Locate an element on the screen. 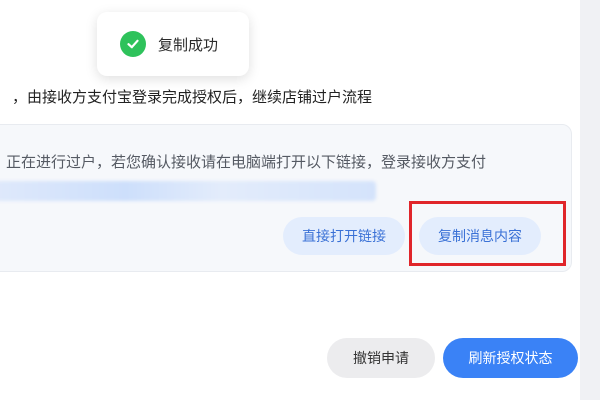 The height and width of the screenshot is (400, 600). cancel-request-button: 撤销申请 is located at coordinates (381, 358).